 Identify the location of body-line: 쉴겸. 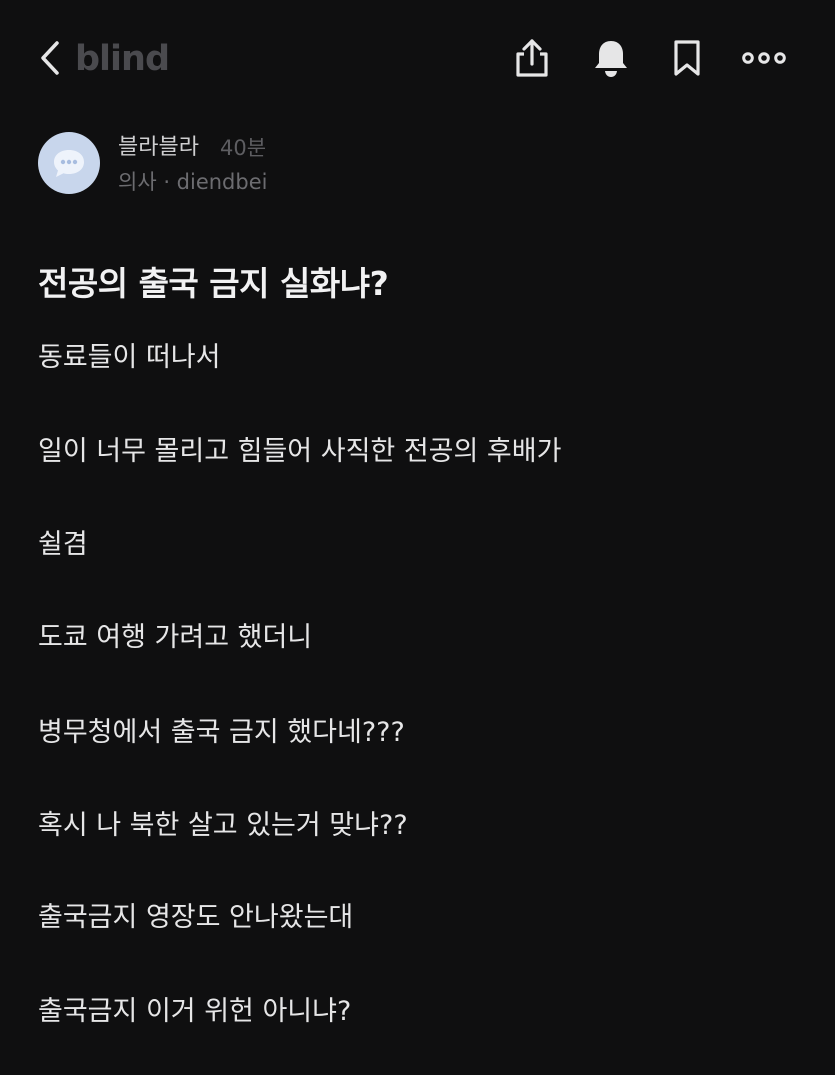
(63, 544).